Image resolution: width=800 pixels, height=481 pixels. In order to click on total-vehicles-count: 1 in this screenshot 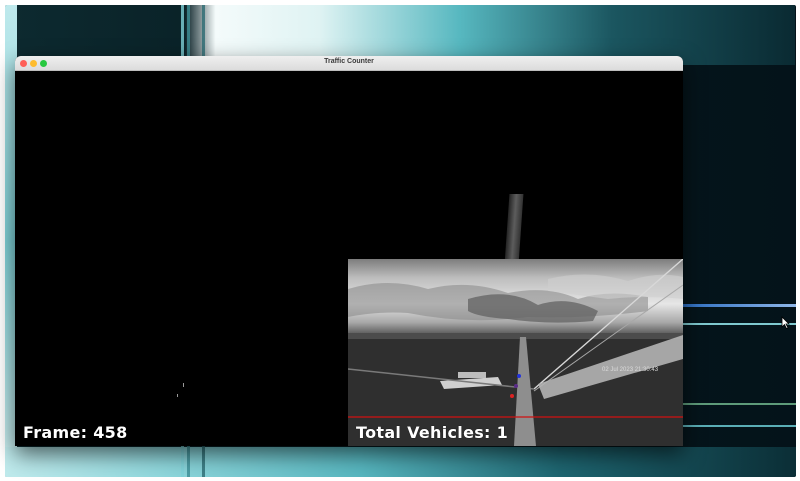, I will do `click(502, 432)`.